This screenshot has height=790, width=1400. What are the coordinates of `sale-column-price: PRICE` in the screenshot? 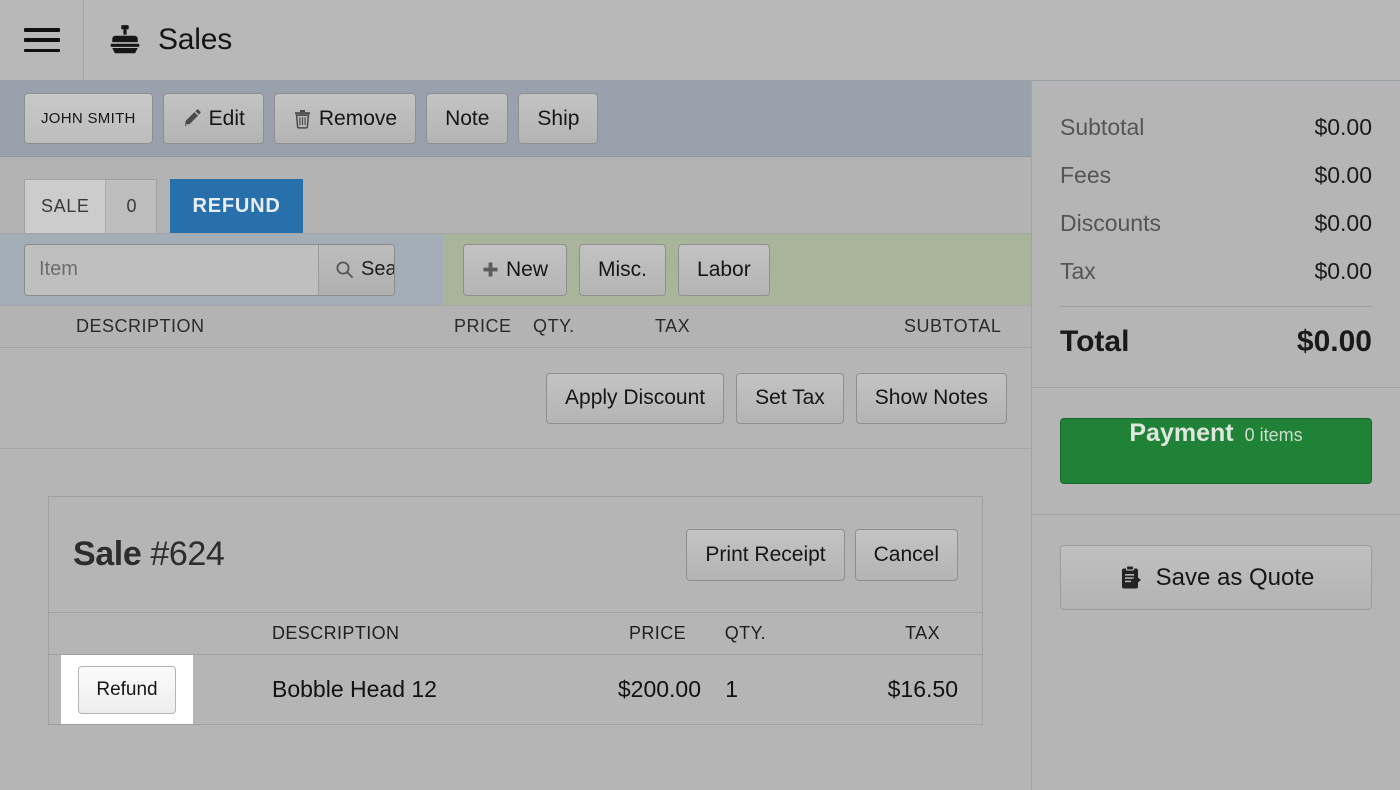 It's located at (657, 633).